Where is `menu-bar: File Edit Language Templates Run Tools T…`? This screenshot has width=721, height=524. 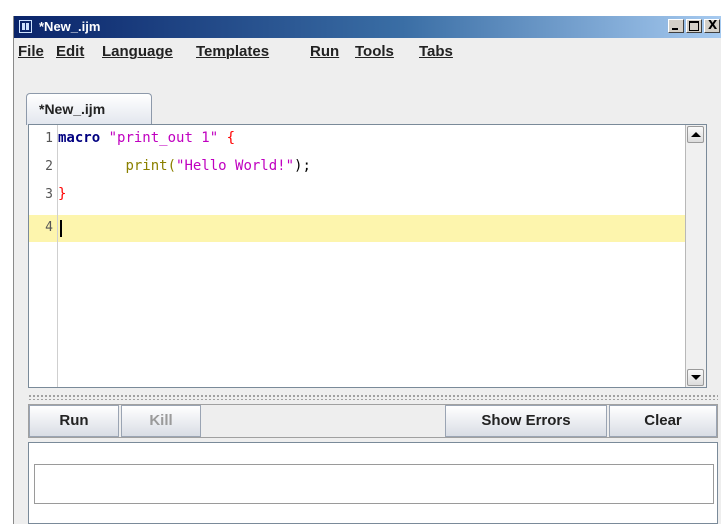 menu-bar: File Edit Language Templates Run Tools T… is located at coordinates (367, 51).